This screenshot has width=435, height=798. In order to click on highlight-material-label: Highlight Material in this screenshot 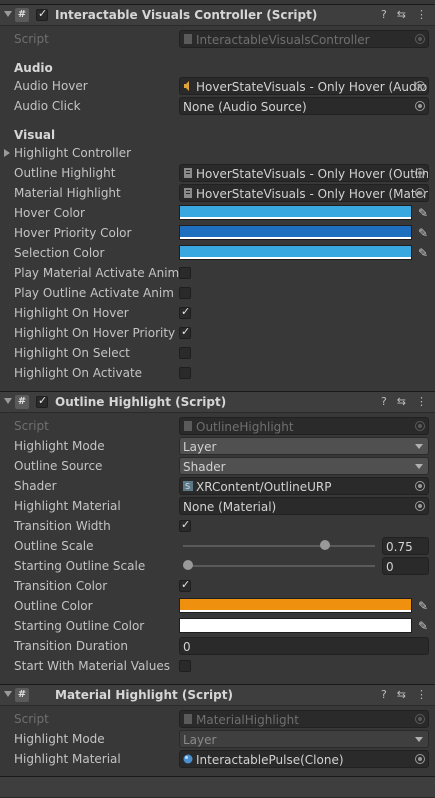, I will do `click(67, 506)`.